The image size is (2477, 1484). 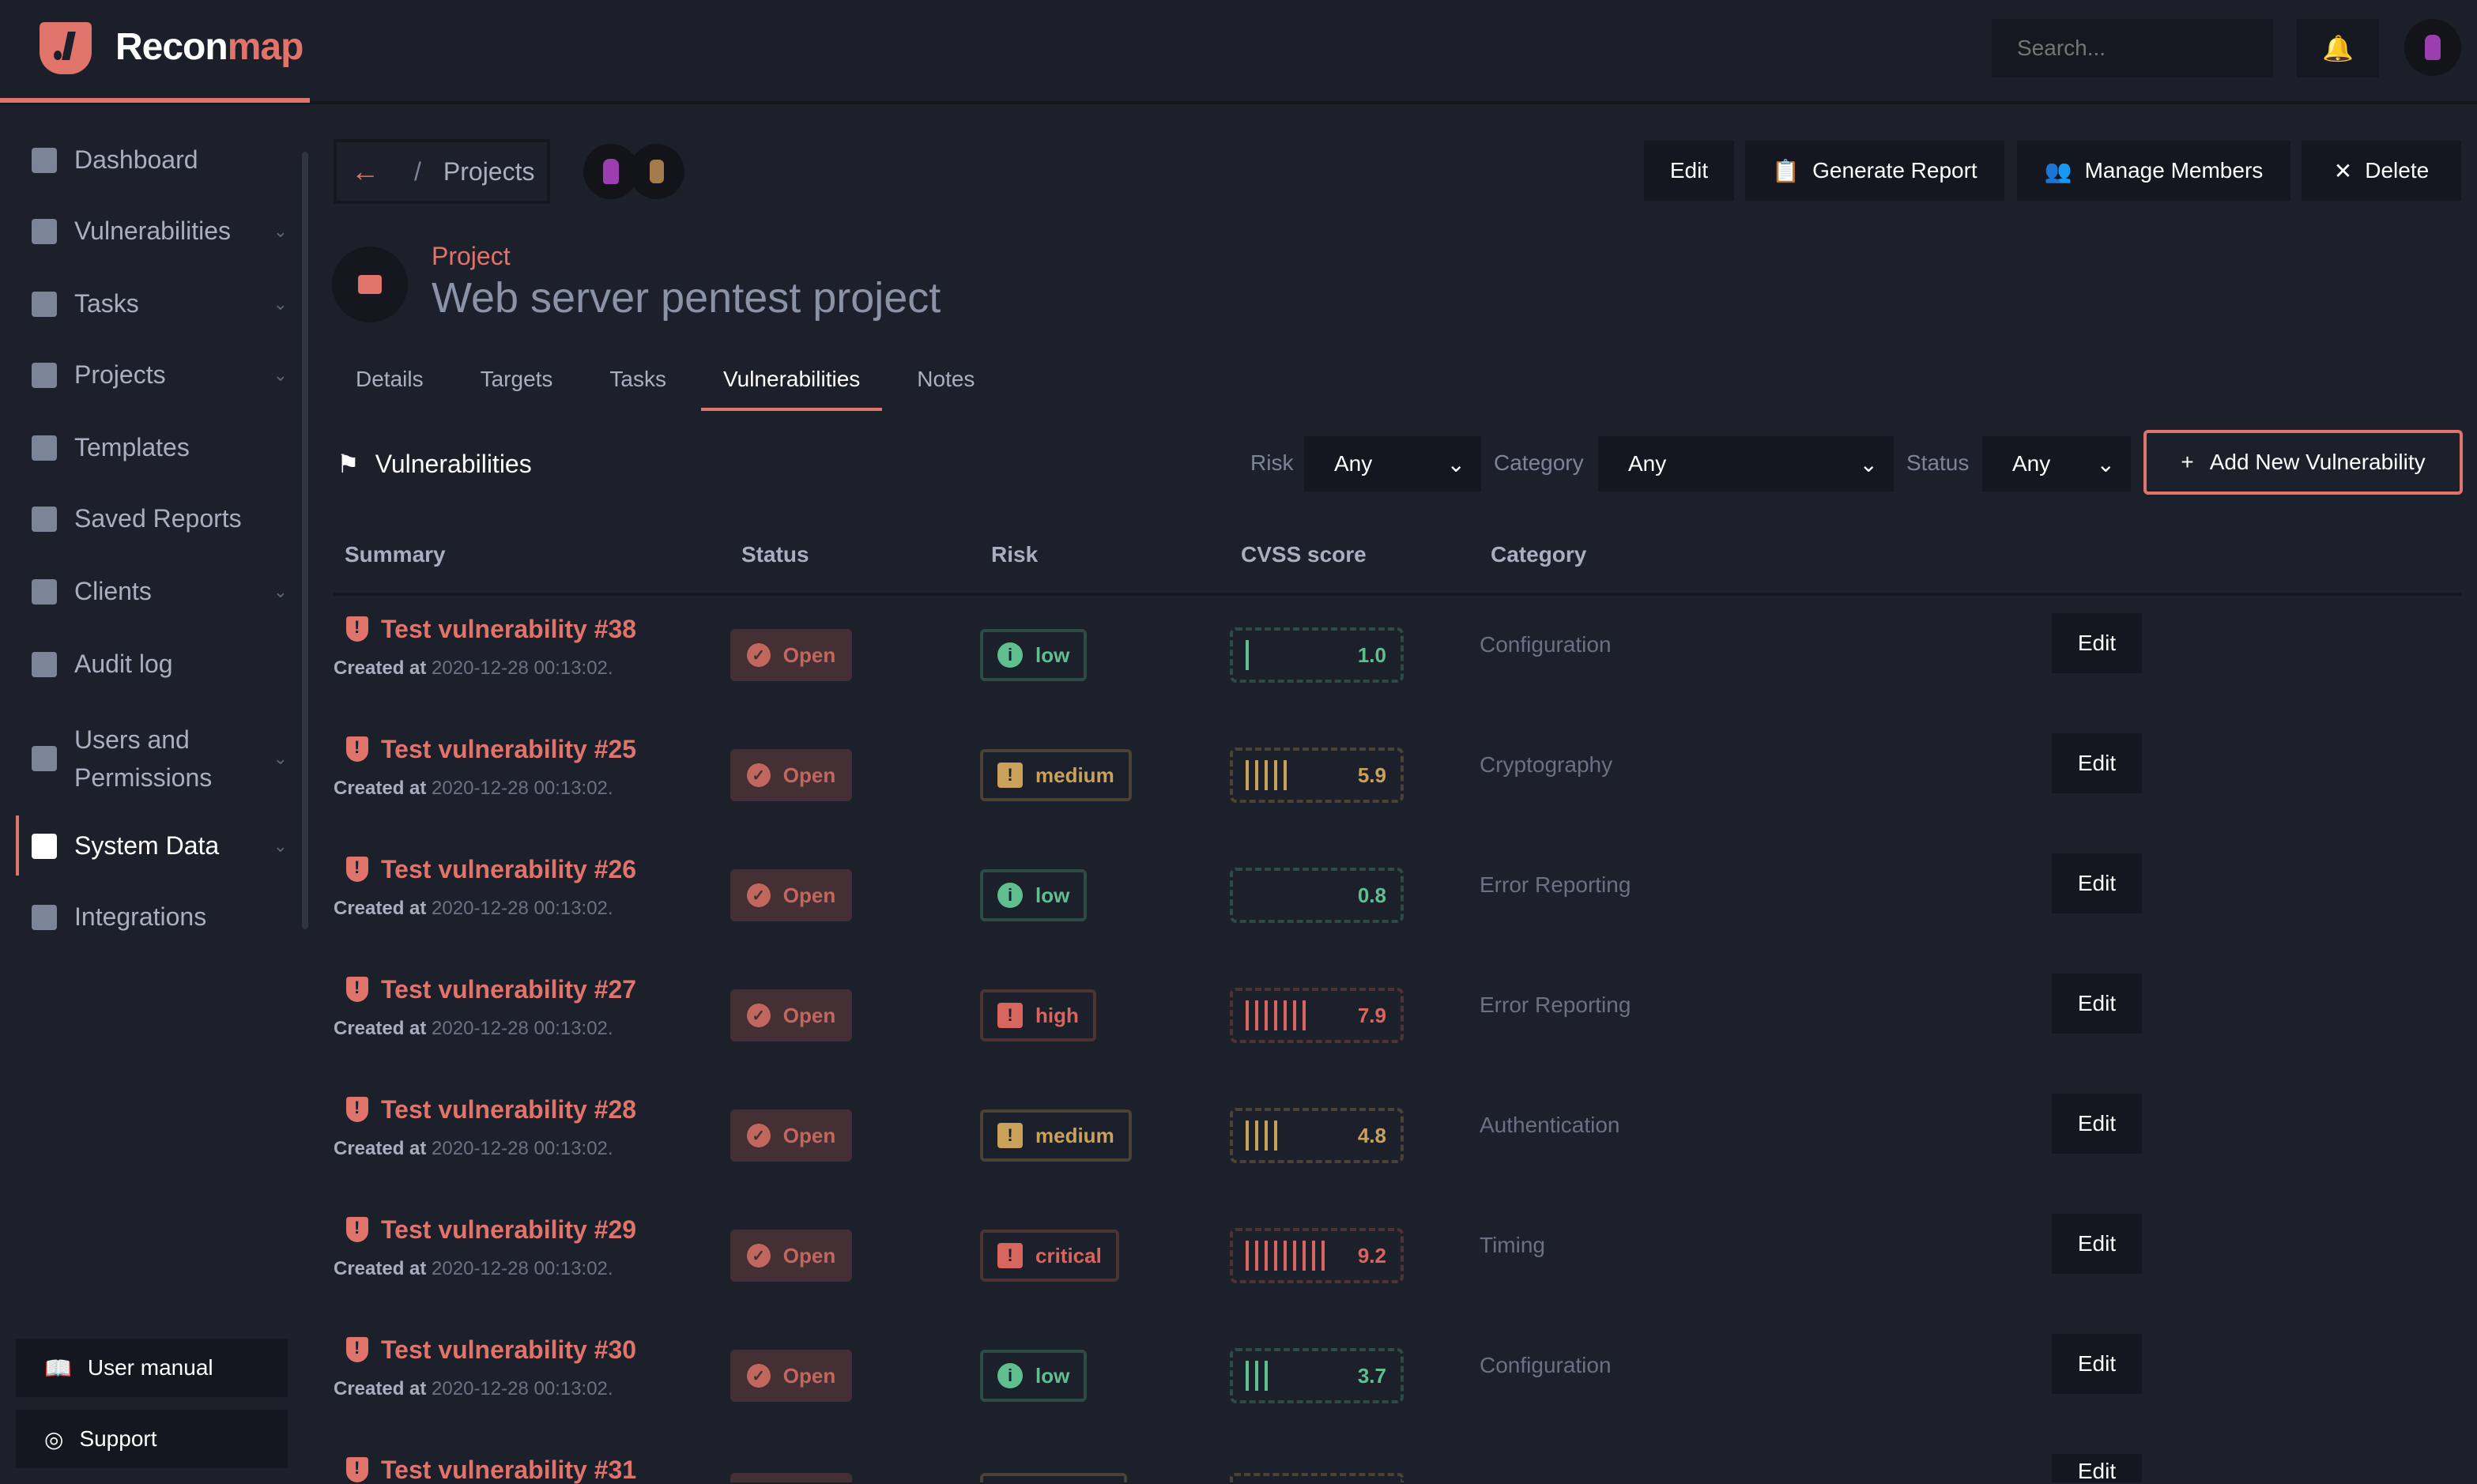 I want to click on delete-button: ✕ Delete, so click(x=2382, y=171).